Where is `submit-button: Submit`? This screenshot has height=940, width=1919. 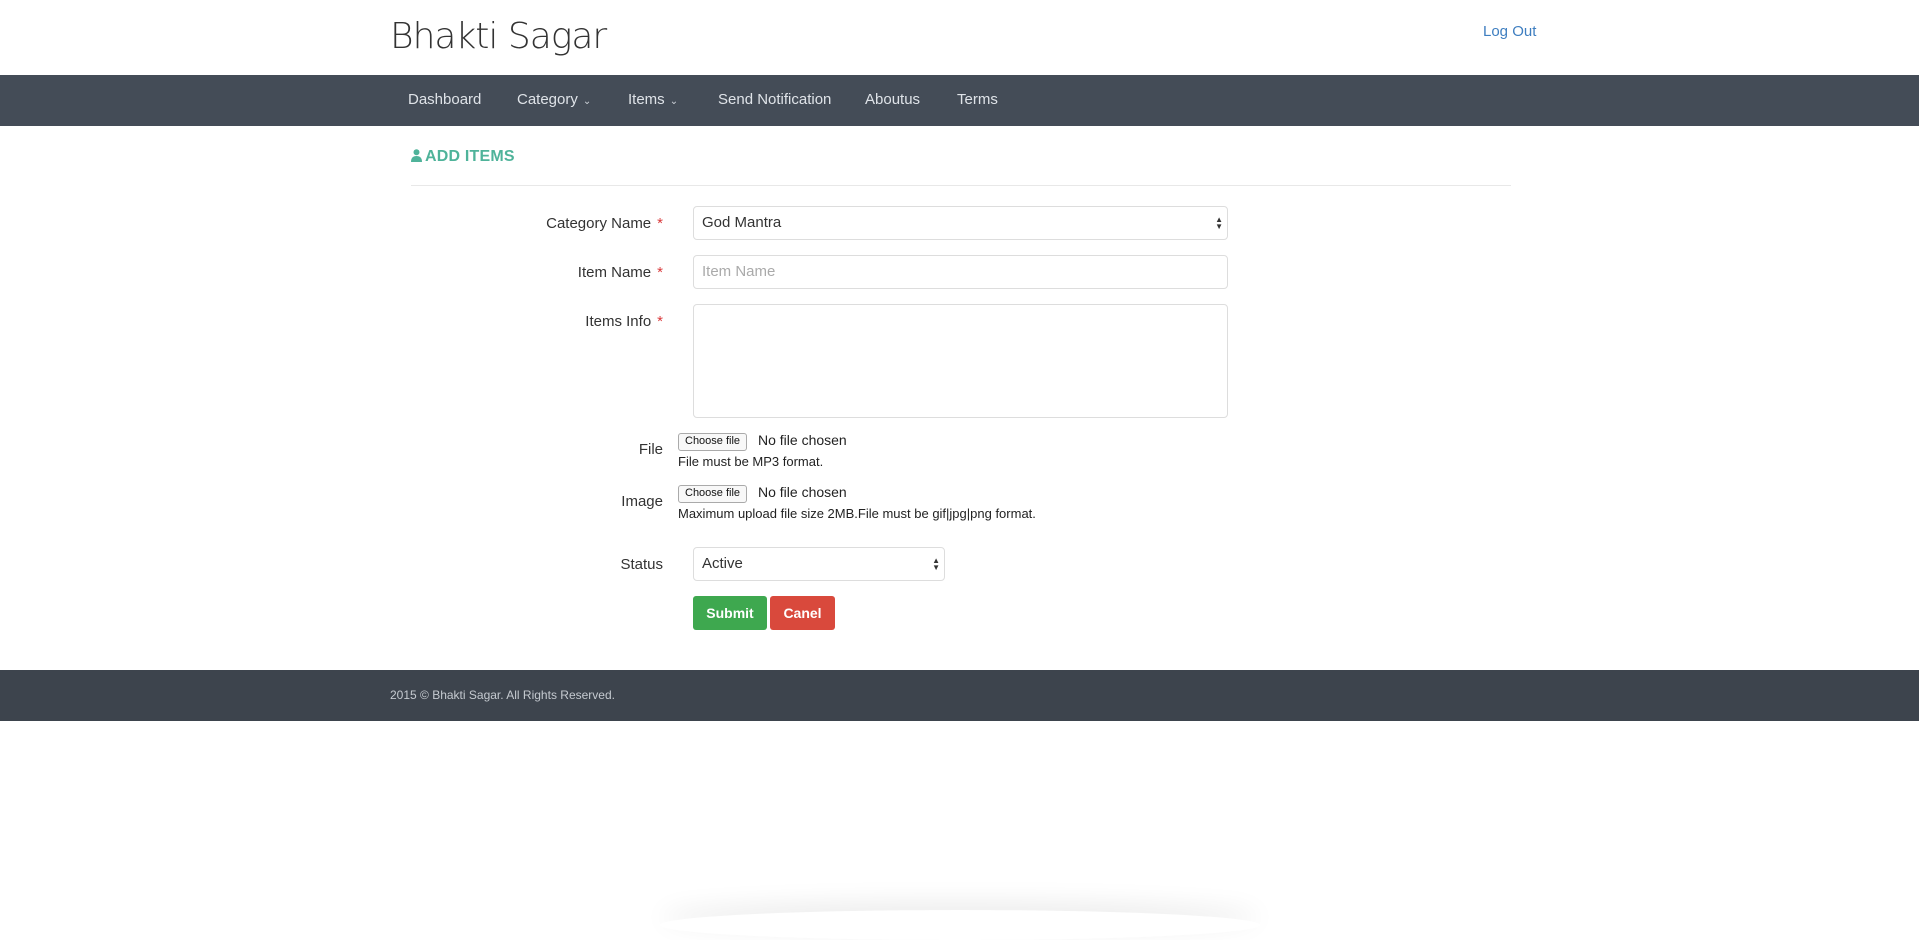 submit-button: Submit is located at coordinates (730, 613).